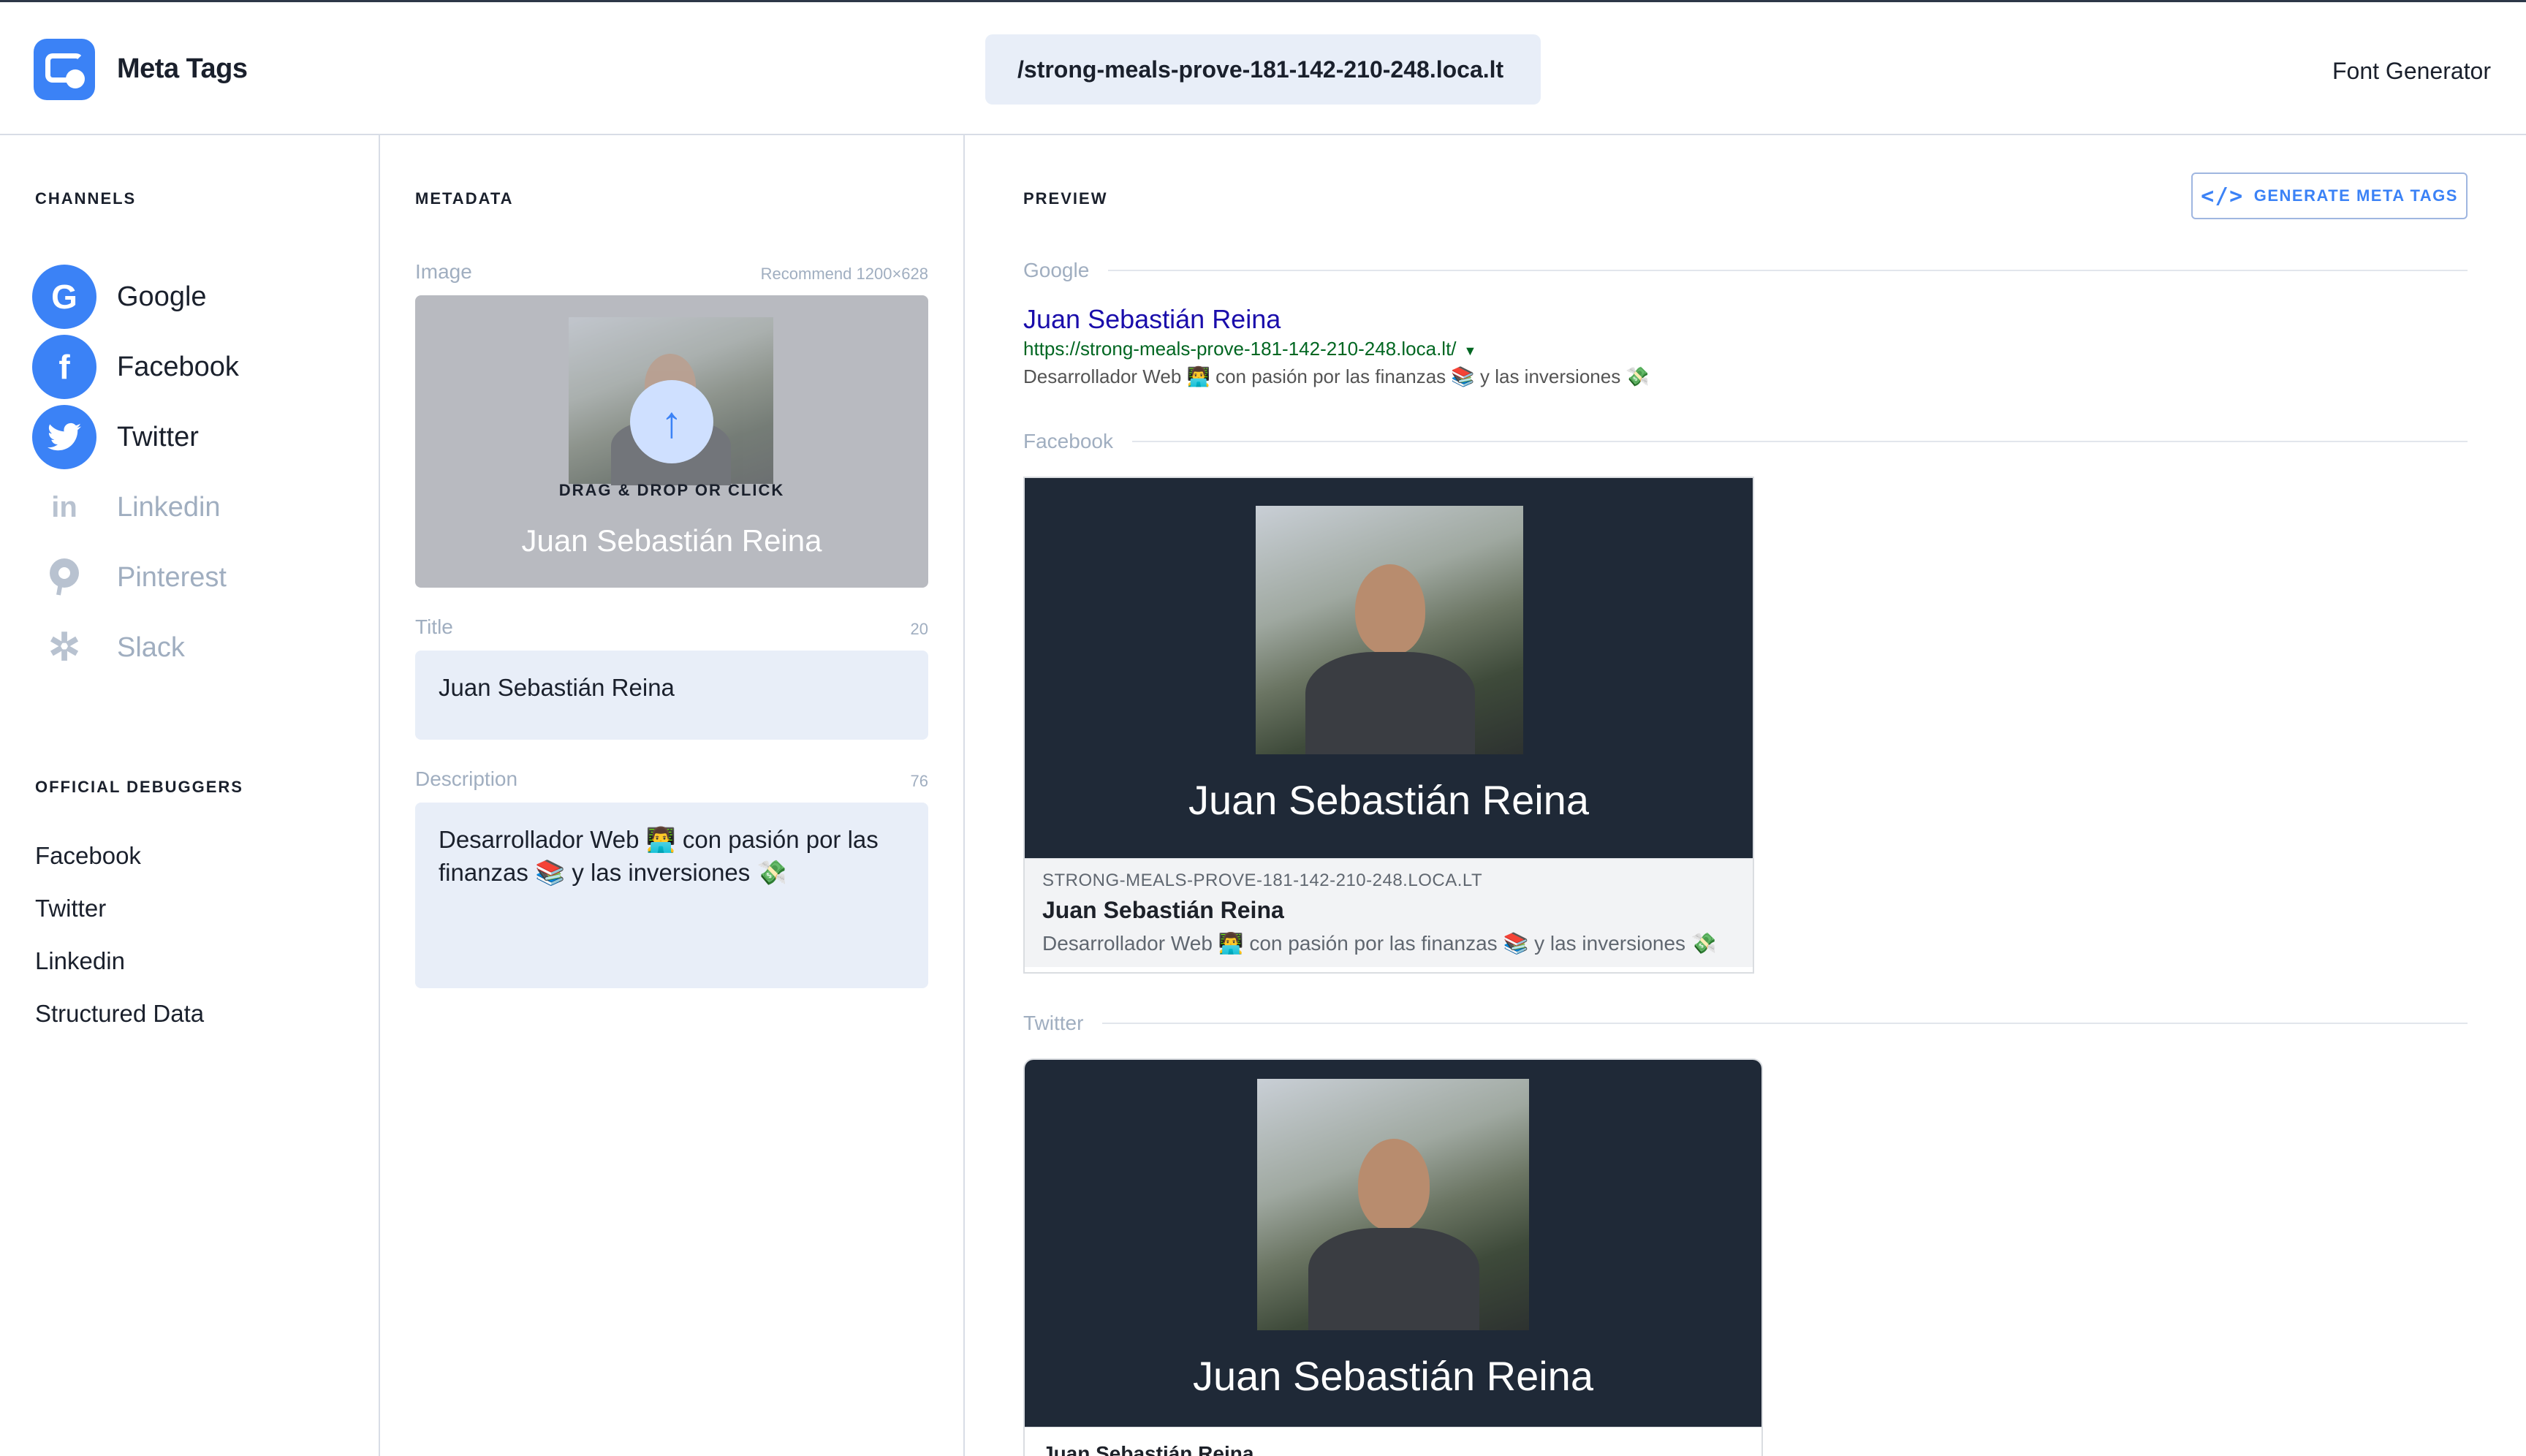  What do you see at coordinates (671, 695) in the screenshot?
I see `title-input: Juan Sebastián Reina` at bounding box center [671, 695].